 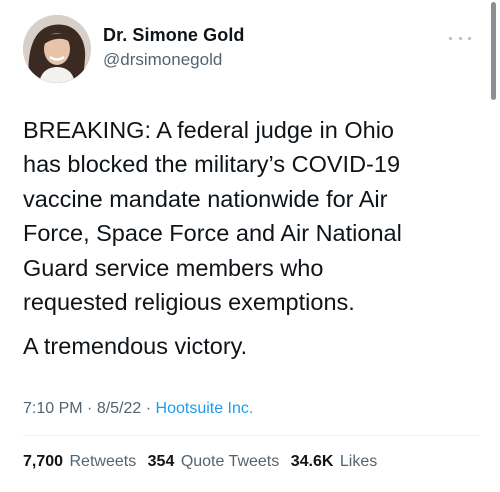 I want to click on likes-count: 34.6K, so click(x=312, y=461).